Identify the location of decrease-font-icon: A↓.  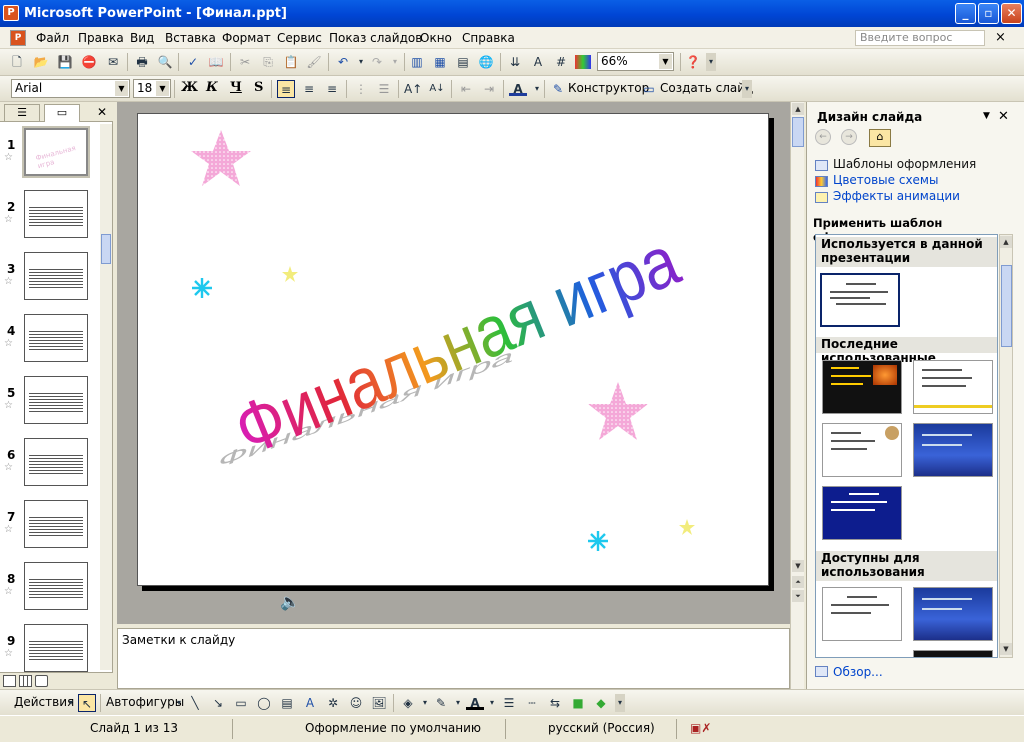
(437, 89).